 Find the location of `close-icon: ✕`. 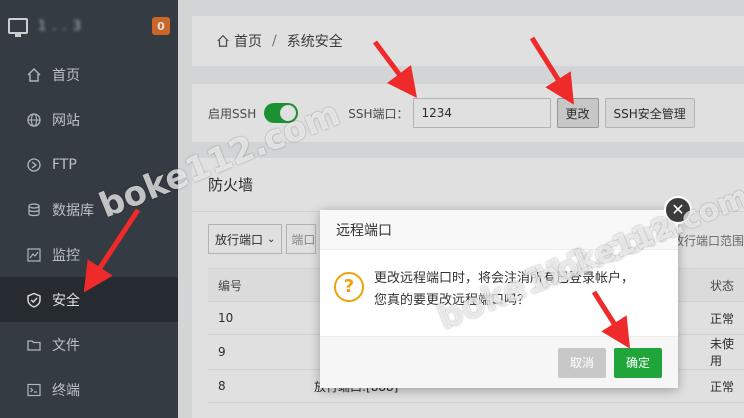

close-icon: ✕ is located at coordinates (678, 210).